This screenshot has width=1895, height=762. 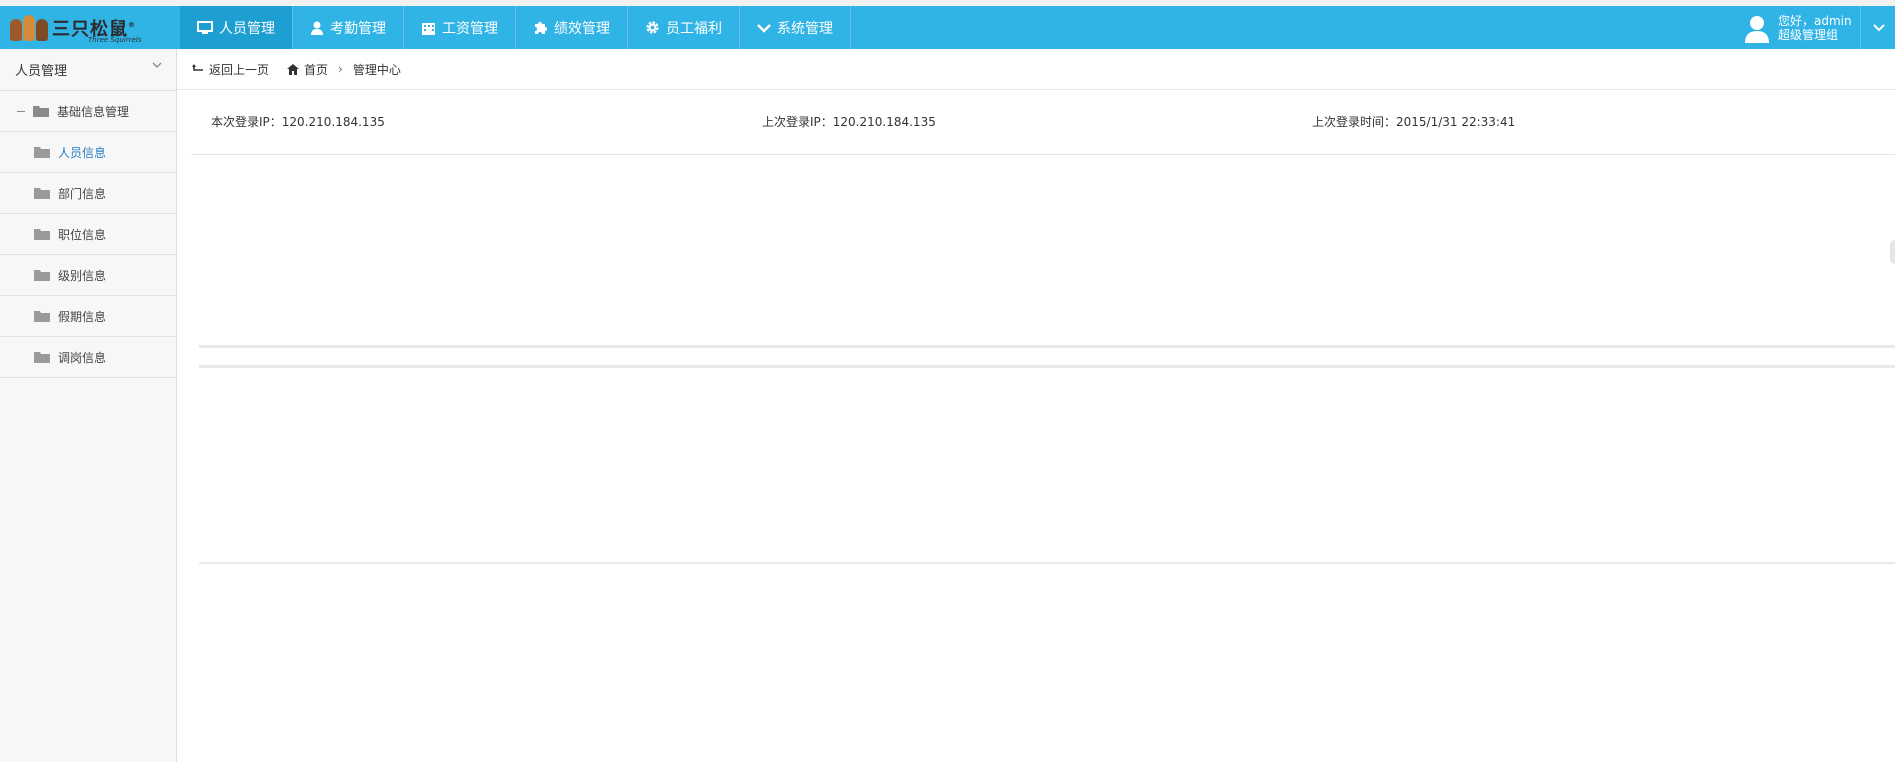 I want to click on nav-personnel: 人员管理, so click(x=236, y=27).